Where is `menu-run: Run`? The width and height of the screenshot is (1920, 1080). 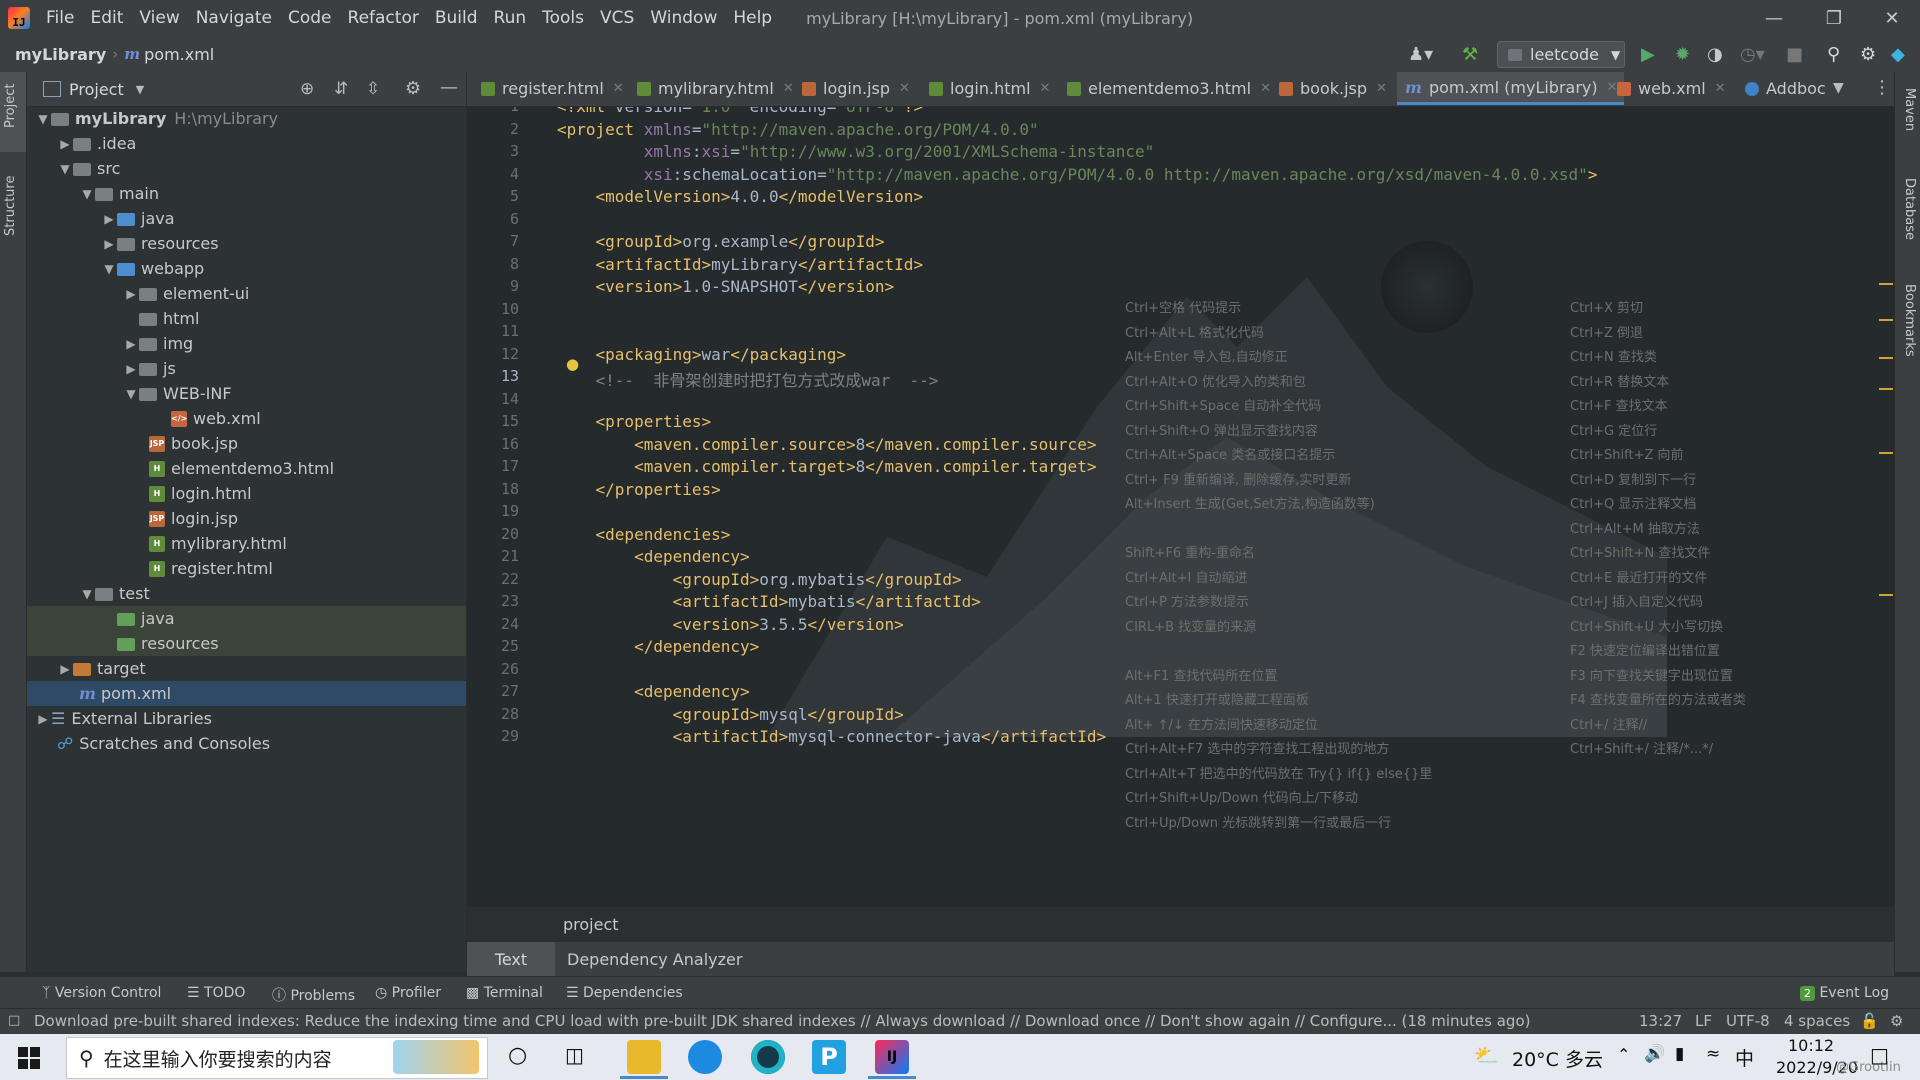 menu-run: Run is located at coordinates (510, 18).